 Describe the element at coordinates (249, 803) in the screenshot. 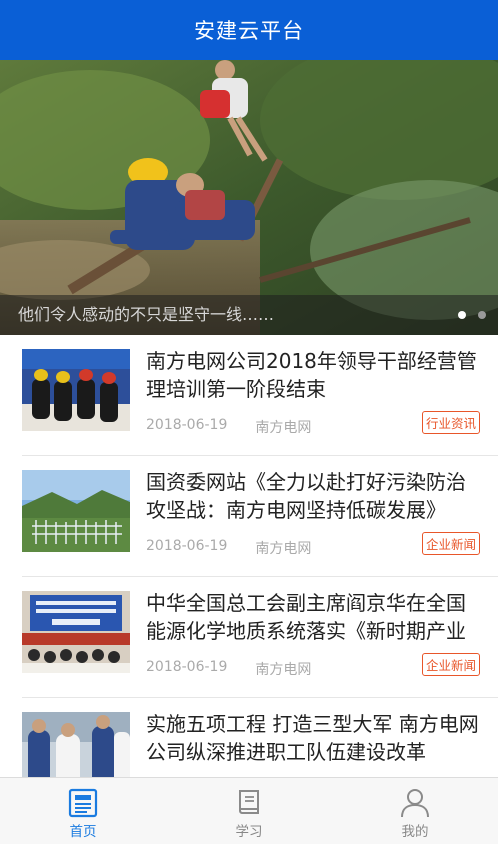

I see `book-icon` at that location.